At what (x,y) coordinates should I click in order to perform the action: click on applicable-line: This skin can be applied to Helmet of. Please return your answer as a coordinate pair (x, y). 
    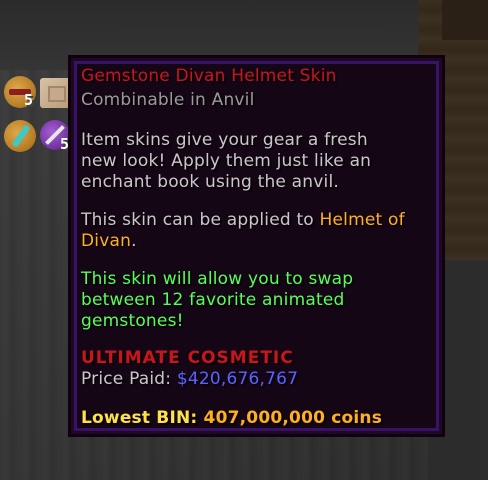
    Looking at the image, I should click on (243, 220).